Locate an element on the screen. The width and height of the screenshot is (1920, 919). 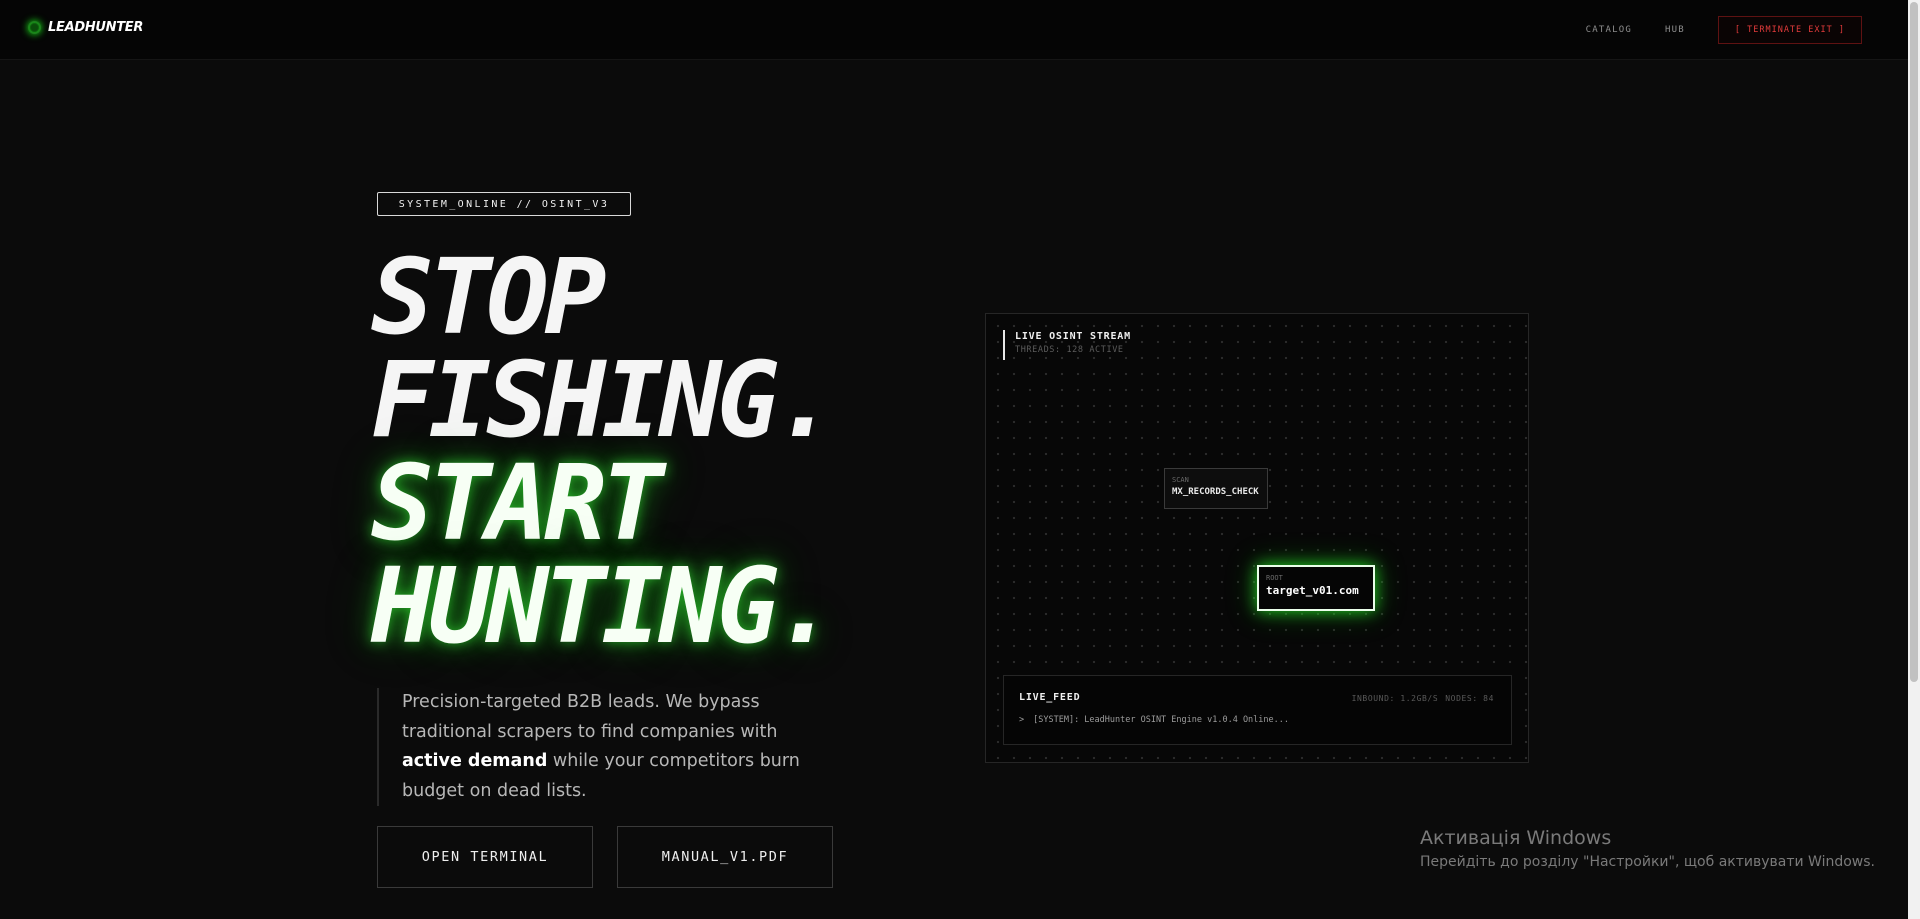
root-node-label: ROOT is located at coordinates (1274, 578).